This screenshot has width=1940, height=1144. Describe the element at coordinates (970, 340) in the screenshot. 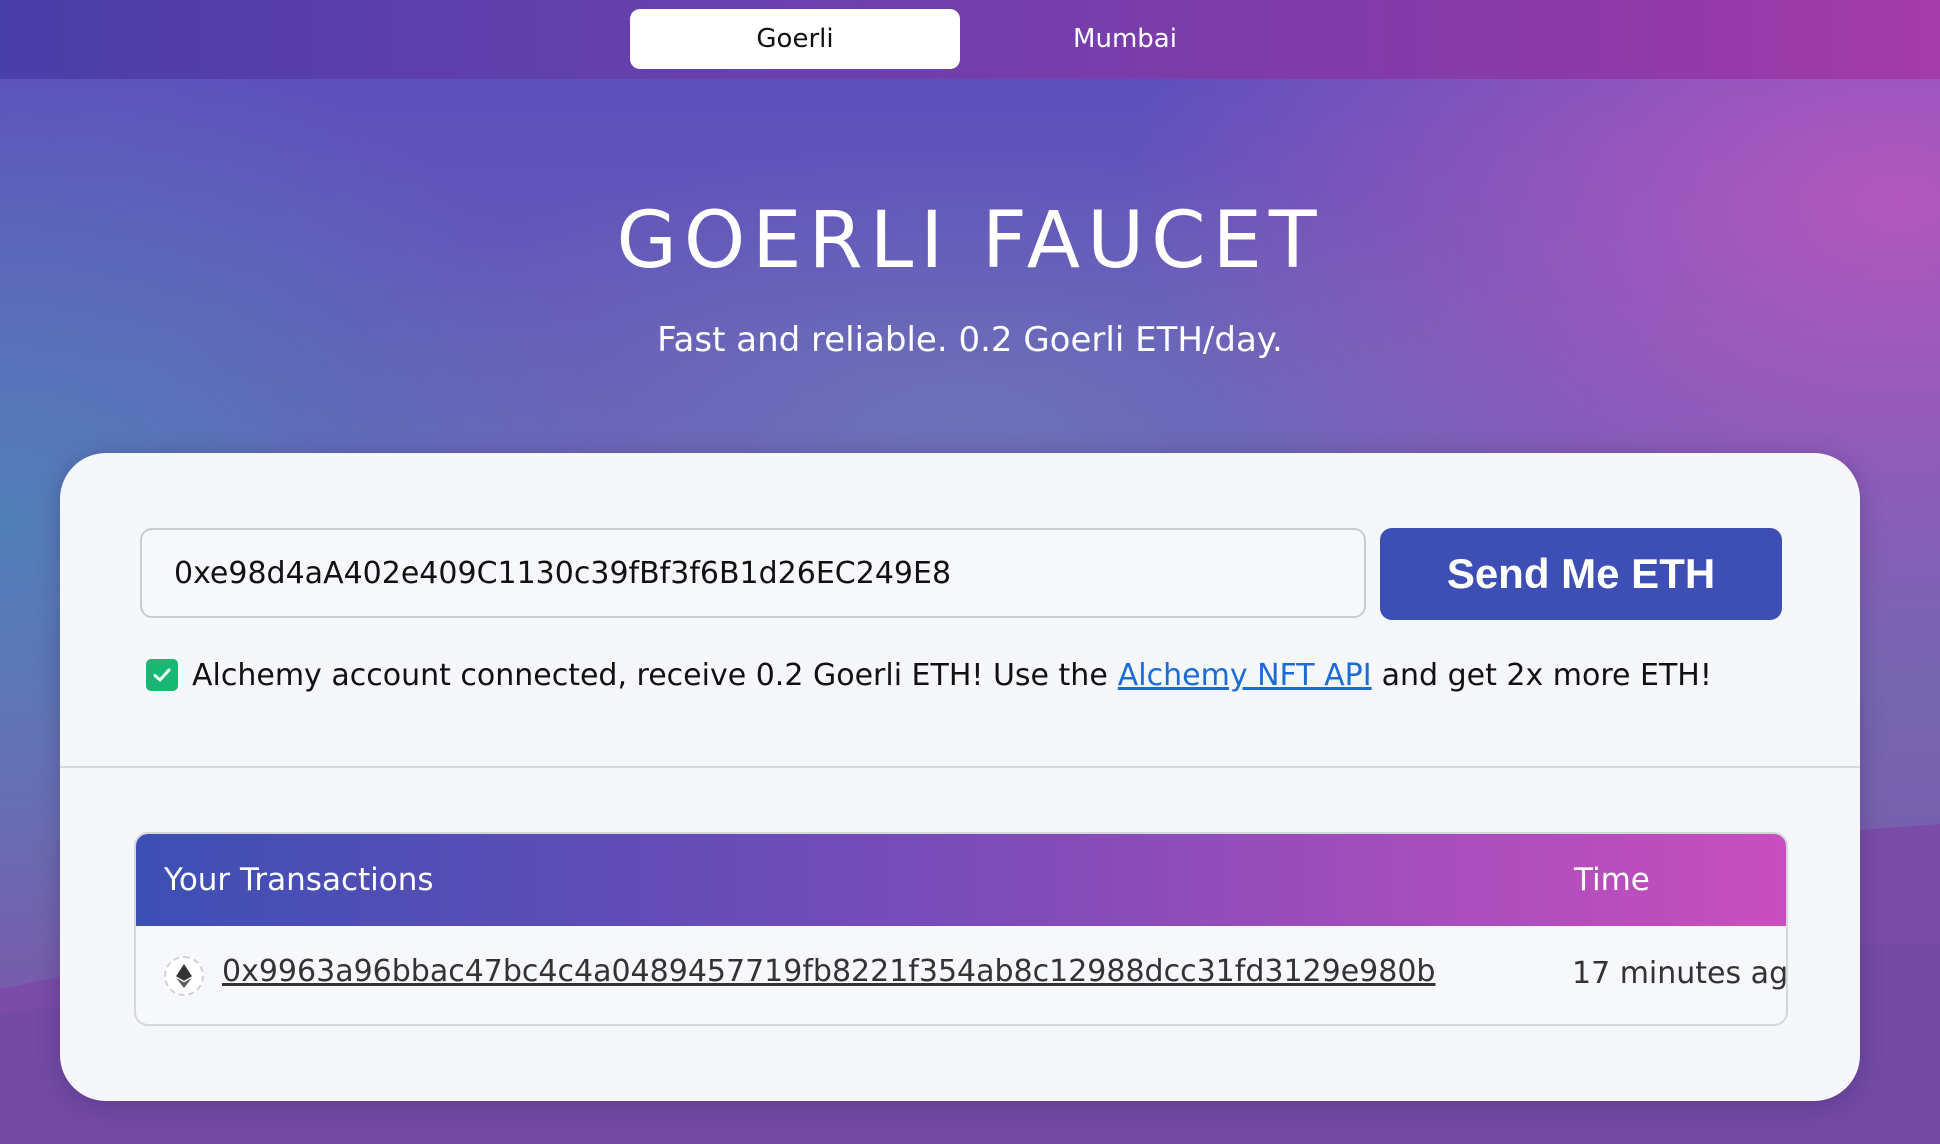

I see `page-subtitle: Fast and reliable. 0.2 Goerli ETH/day.` at that location.